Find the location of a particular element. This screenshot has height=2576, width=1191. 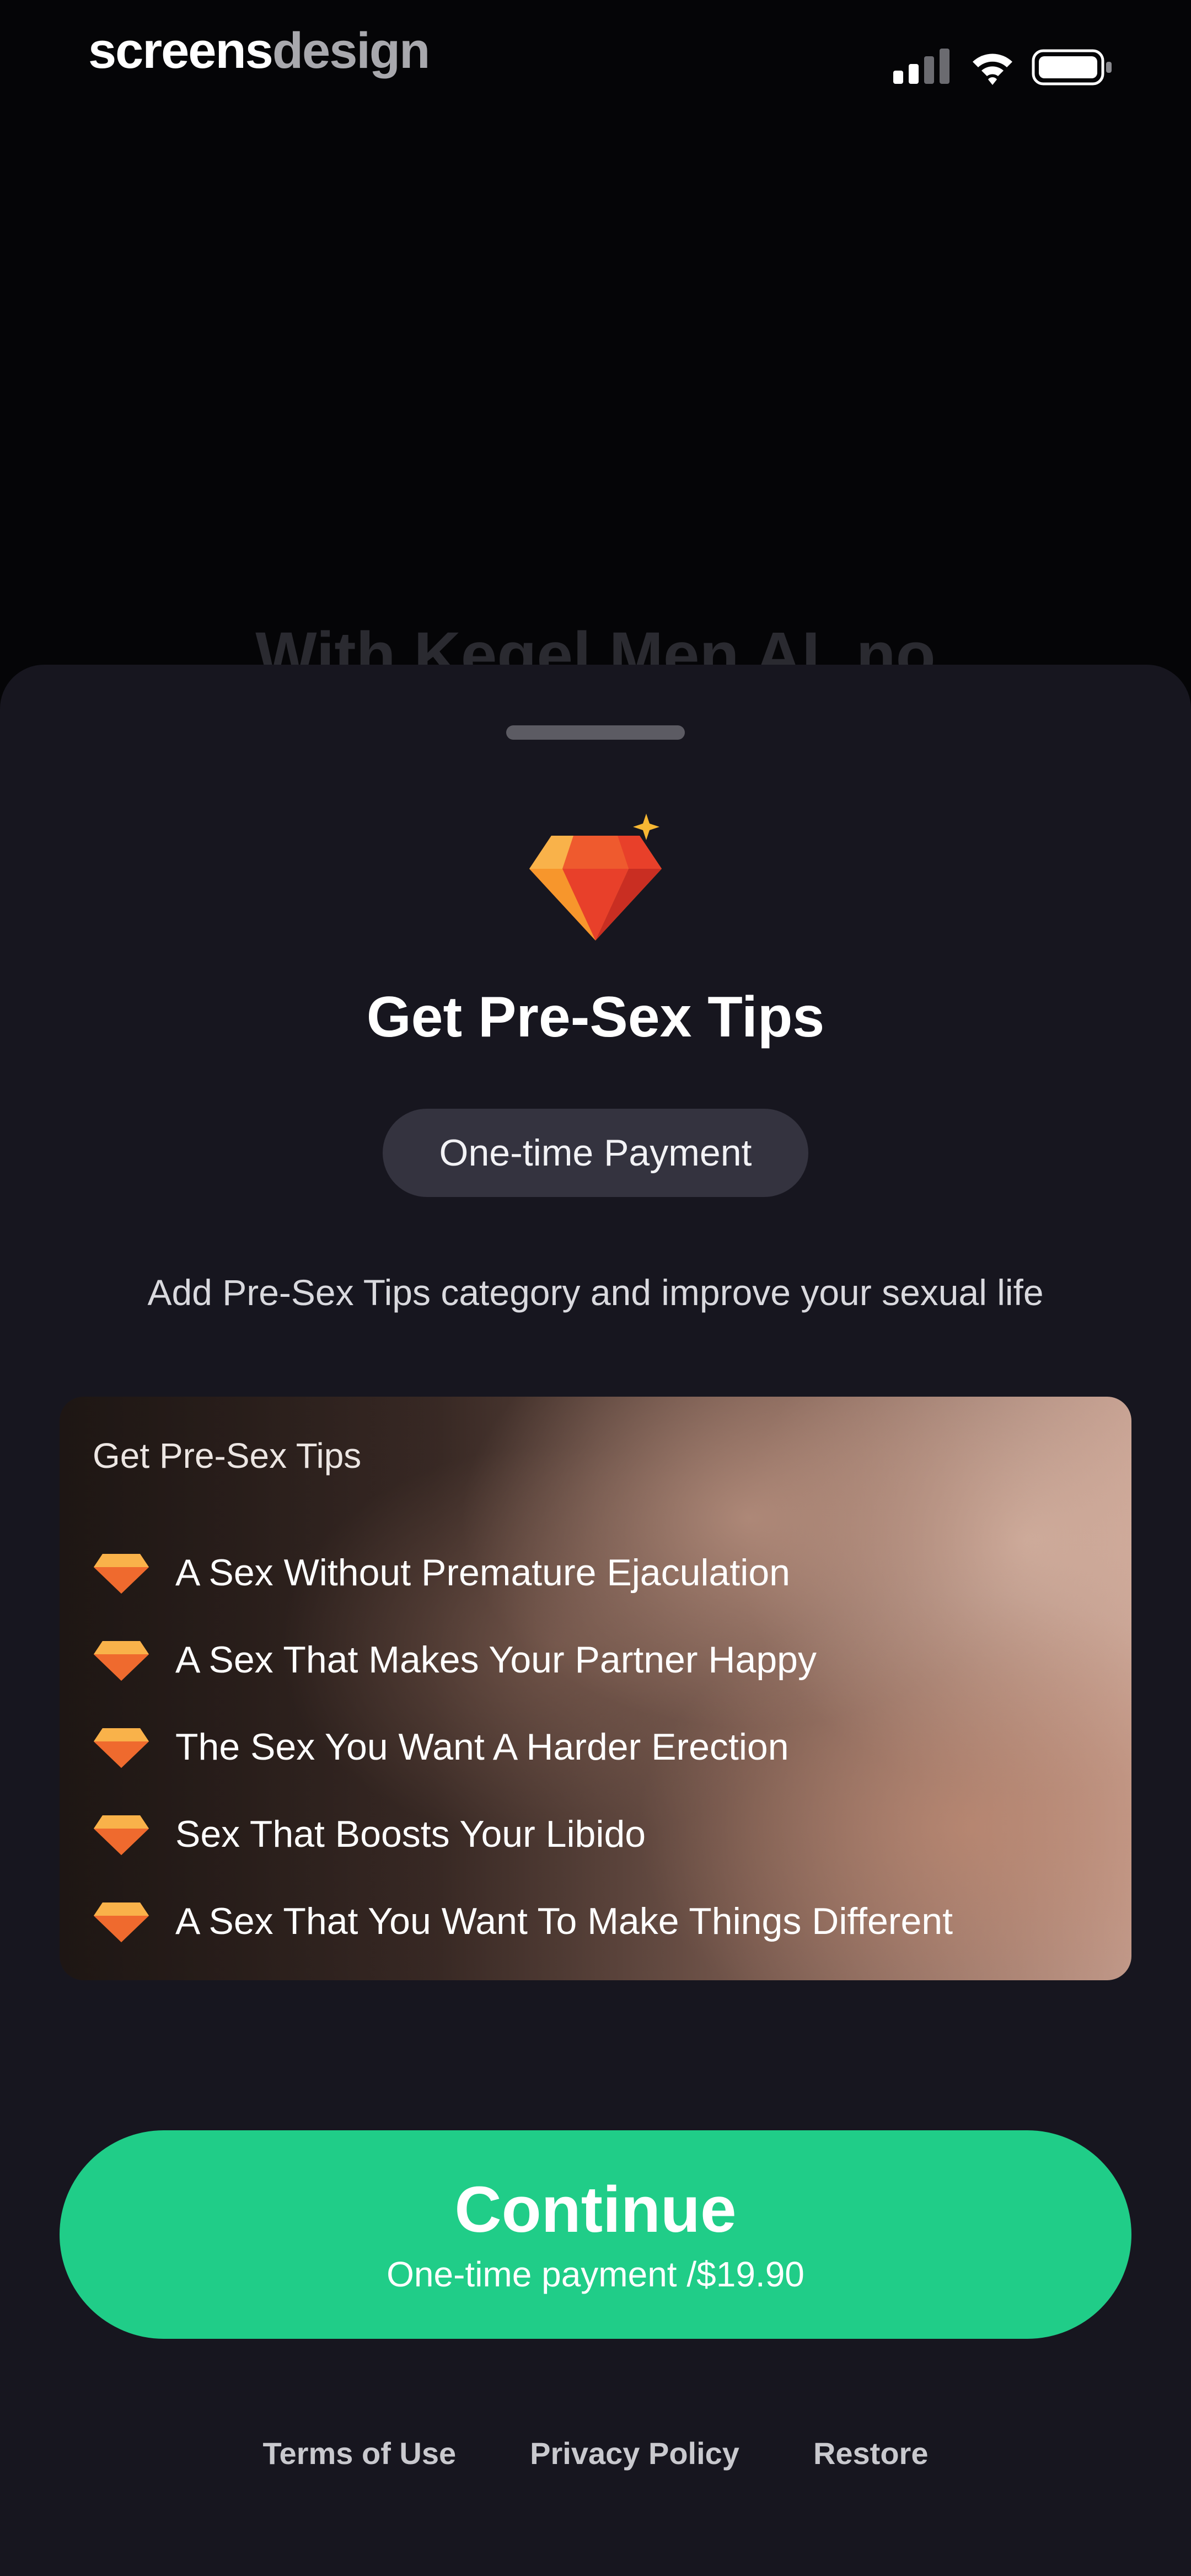

feature-item-label: Sex That Boosts Your Libido is located at coordinates (410, 1834).